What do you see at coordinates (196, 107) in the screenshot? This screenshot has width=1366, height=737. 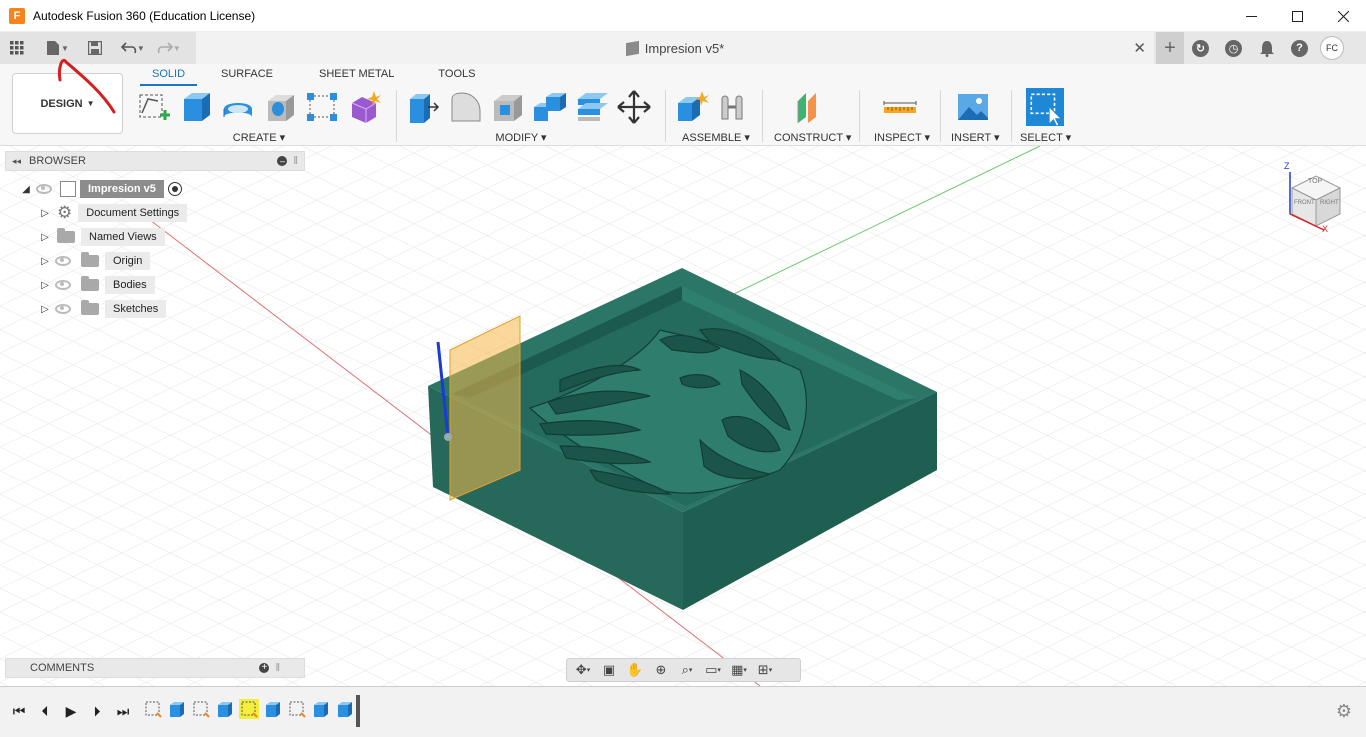 I see `extrude-icon` at bounding box center [196, 107].